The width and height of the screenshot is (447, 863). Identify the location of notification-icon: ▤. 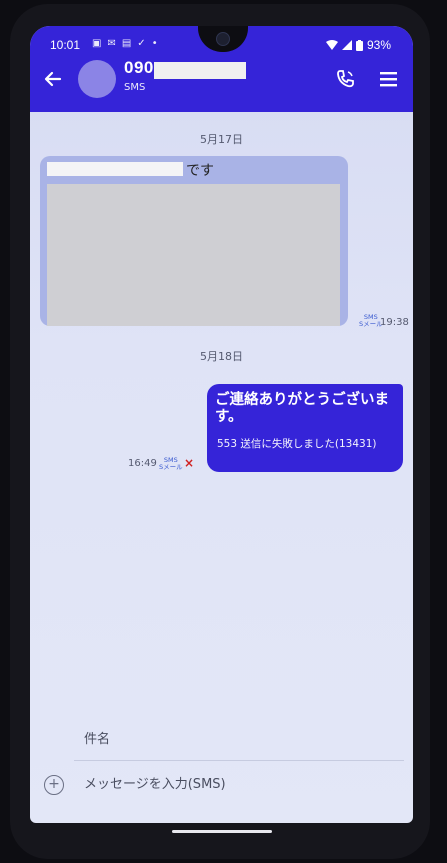
(126, 43).